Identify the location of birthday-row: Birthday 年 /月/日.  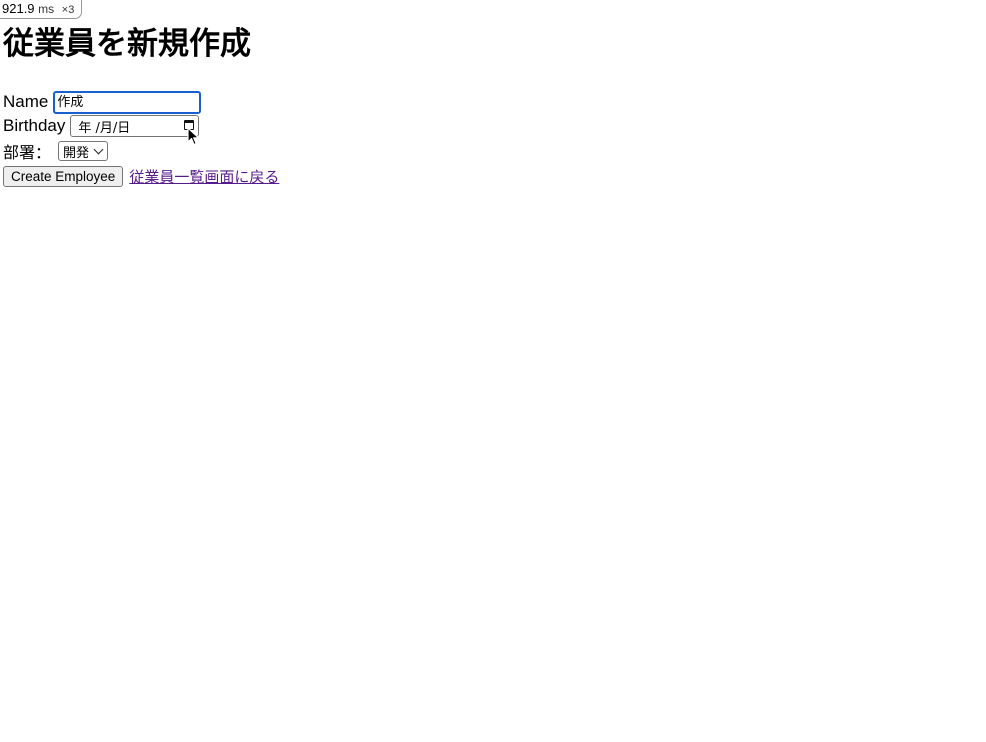
(101, 126).